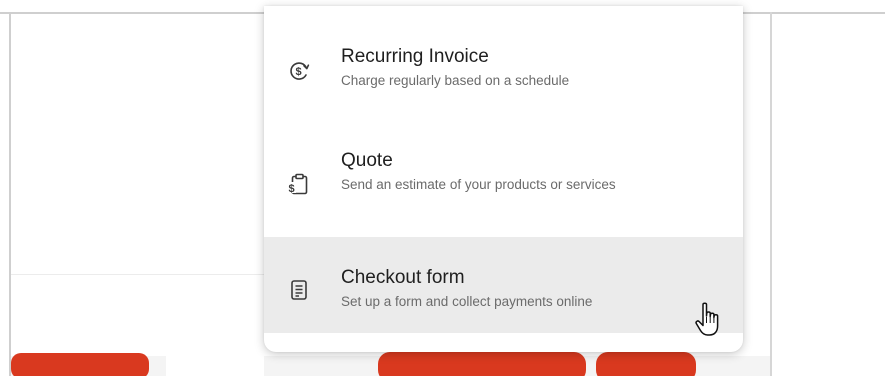  What do you see at coordinates (10, 194) in the screenshot?
I see `app-frame-left-border` at bounding box center [10, 194].